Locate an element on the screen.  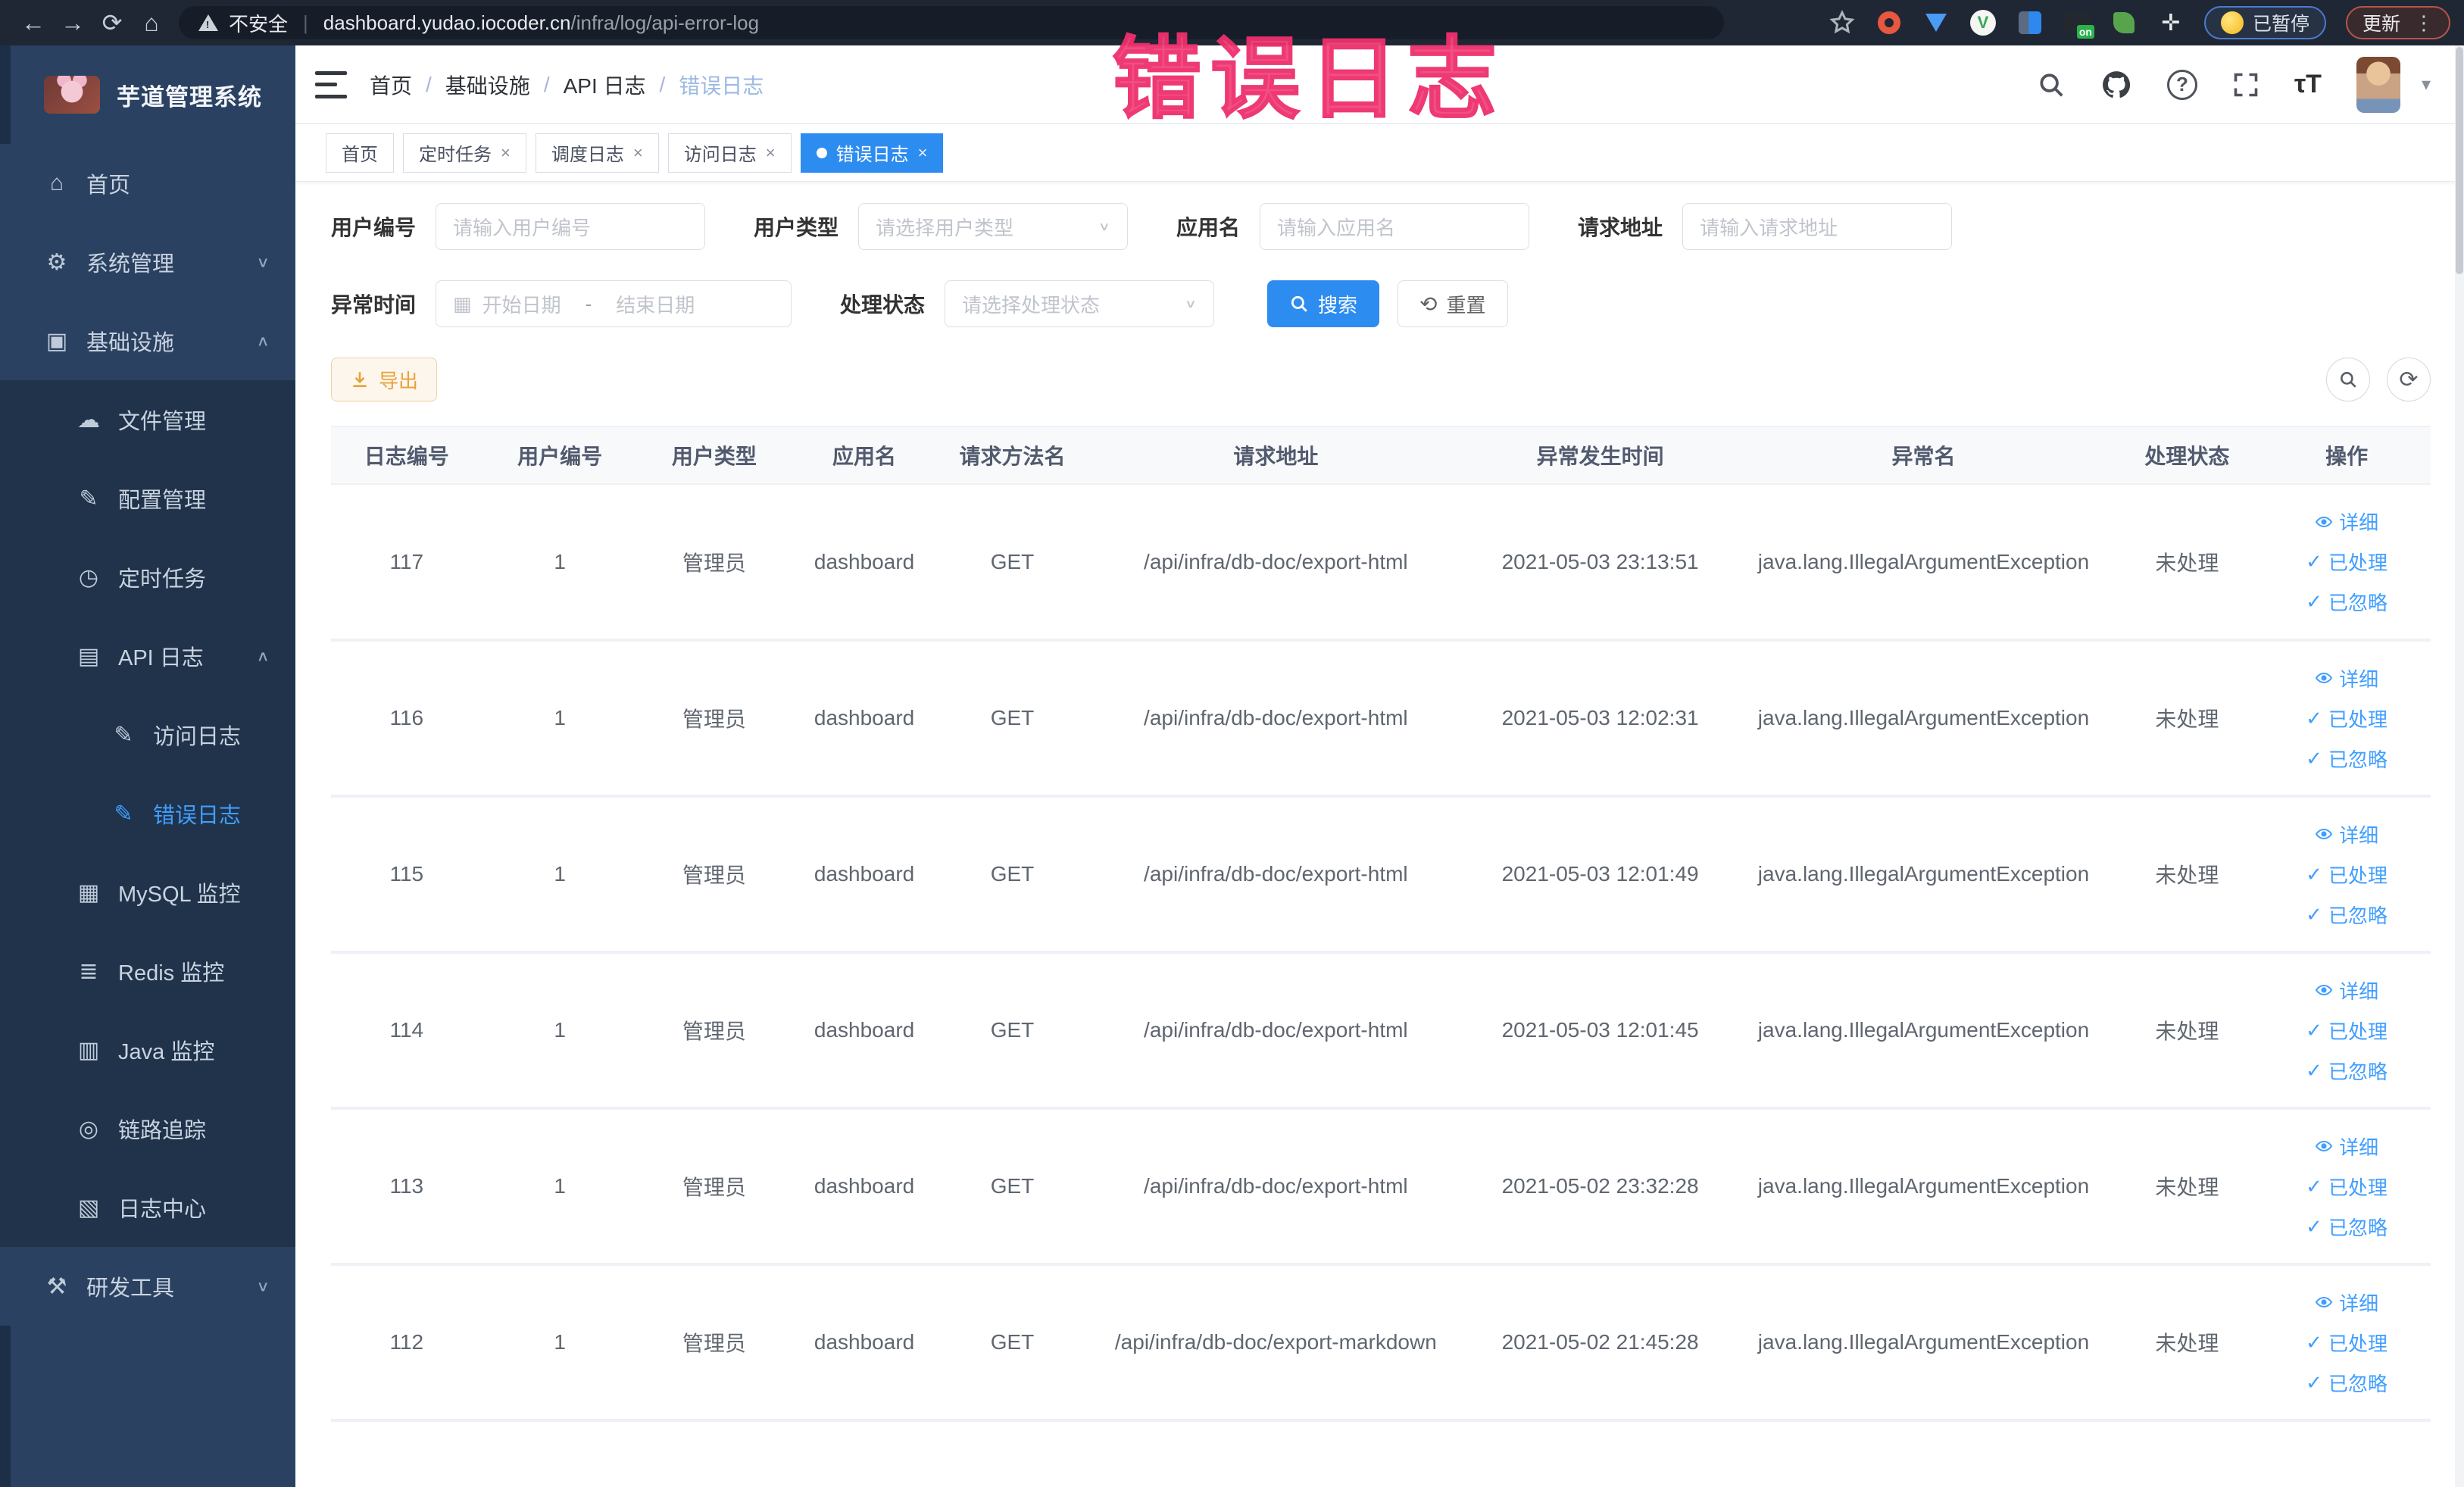
extension-leaf-icon is located at coordinates (2124, 22).